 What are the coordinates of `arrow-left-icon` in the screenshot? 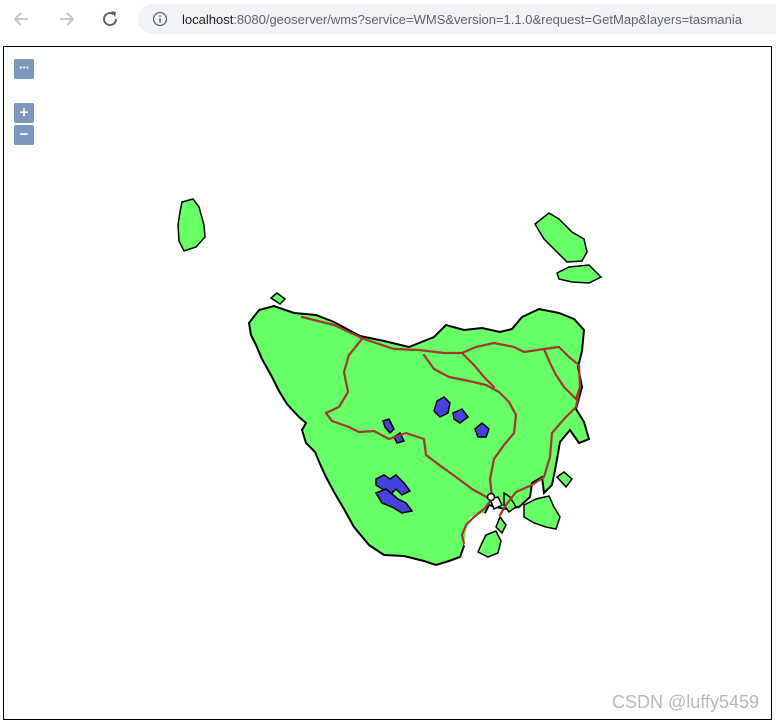 It's located at (20, 19).